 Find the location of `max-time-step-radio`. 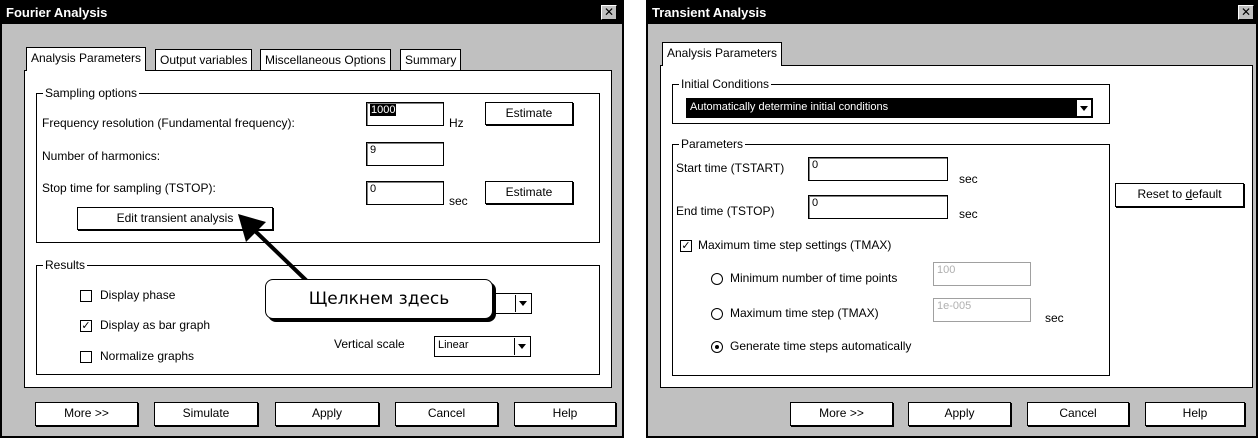

max-time-step-radio is located at coordinates (717, 314).